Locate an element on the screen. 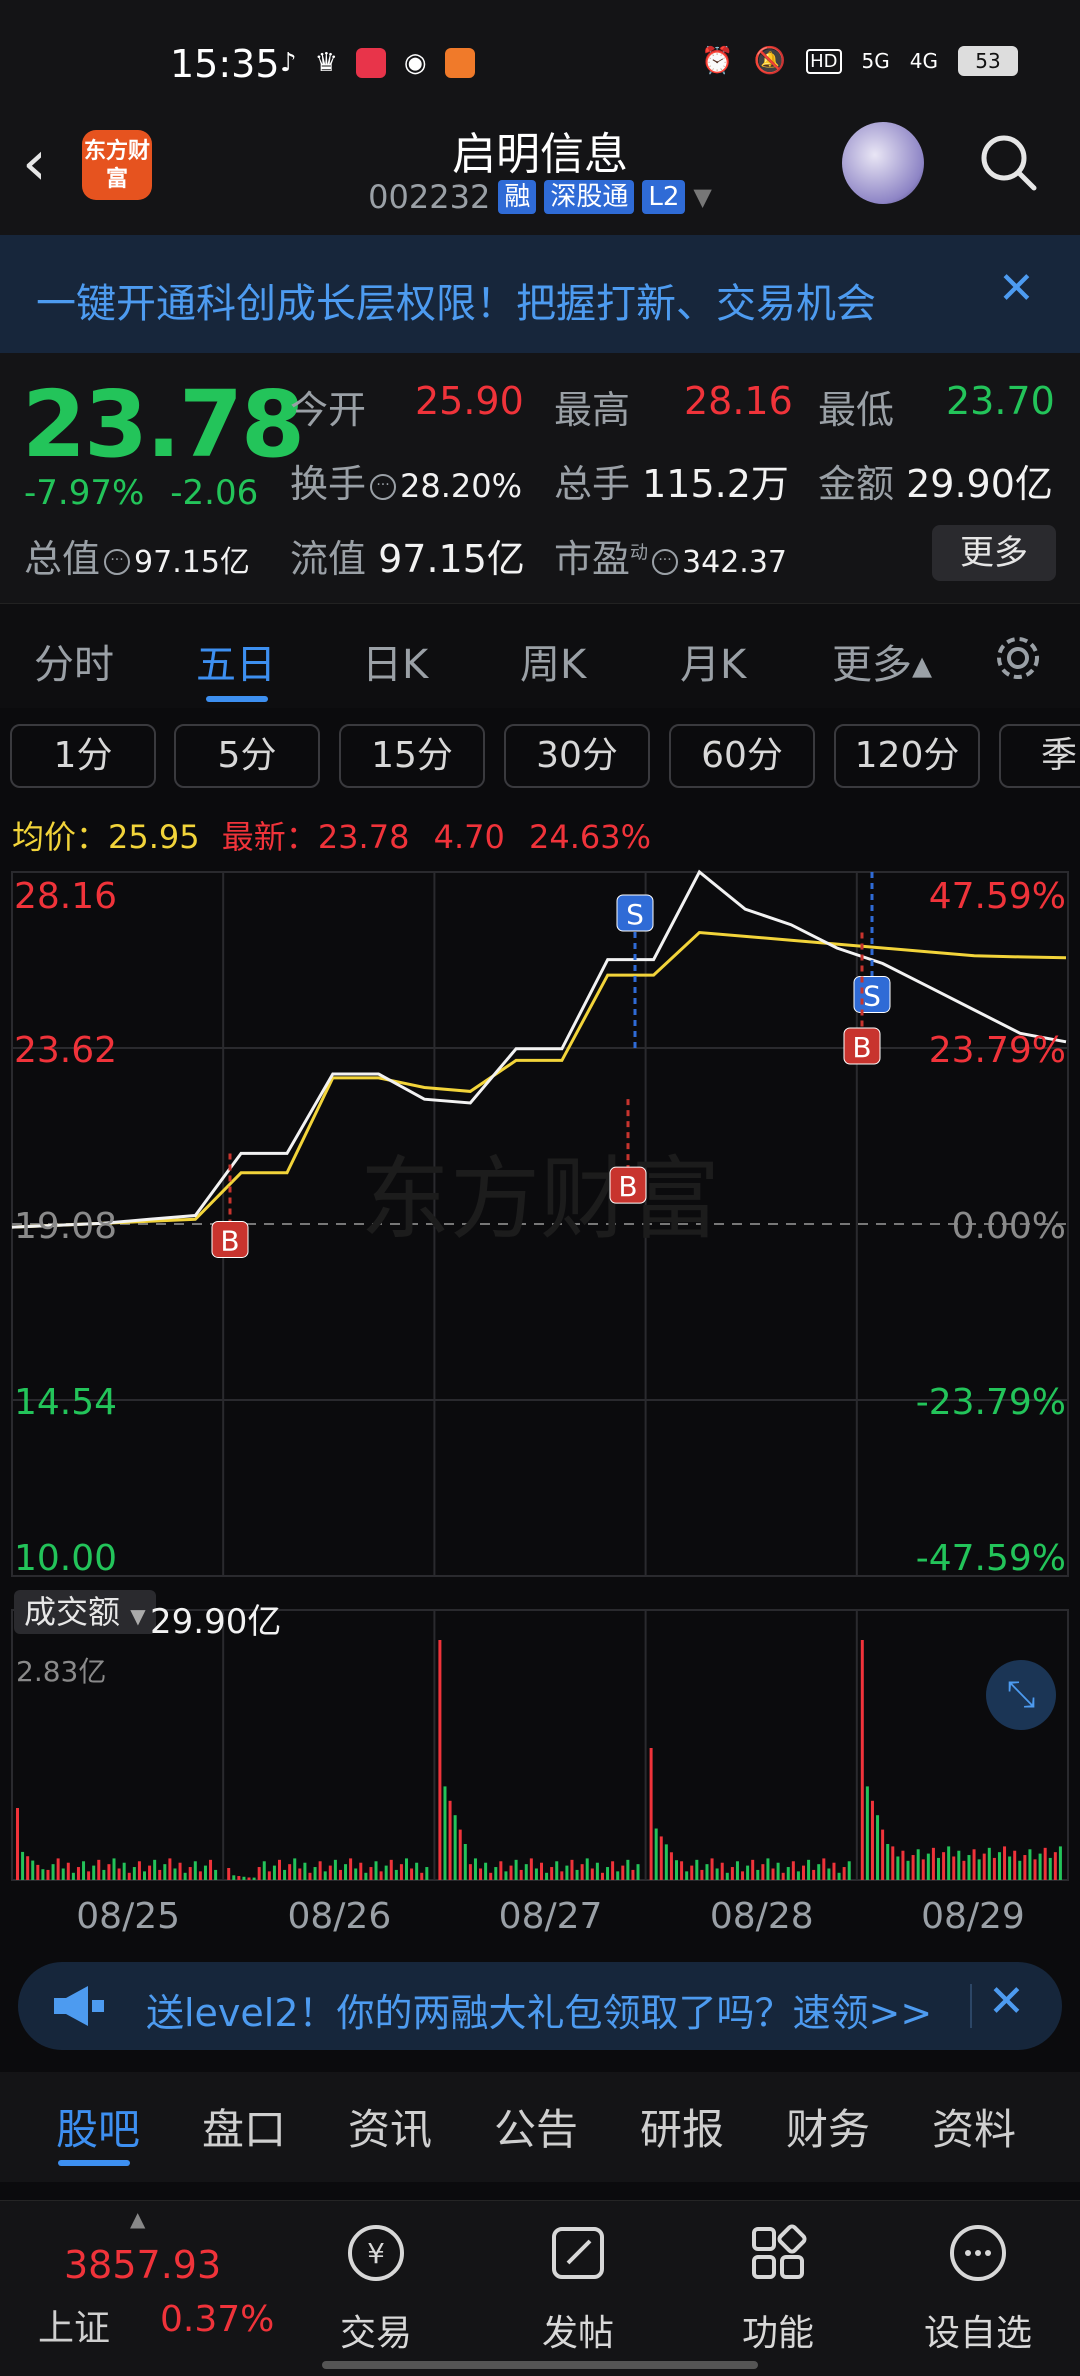 Image resolution: width=1080 pixels, height=2376 pixels. nav-add-watchlist: 设自选 is located at coordinates (978, 2288).